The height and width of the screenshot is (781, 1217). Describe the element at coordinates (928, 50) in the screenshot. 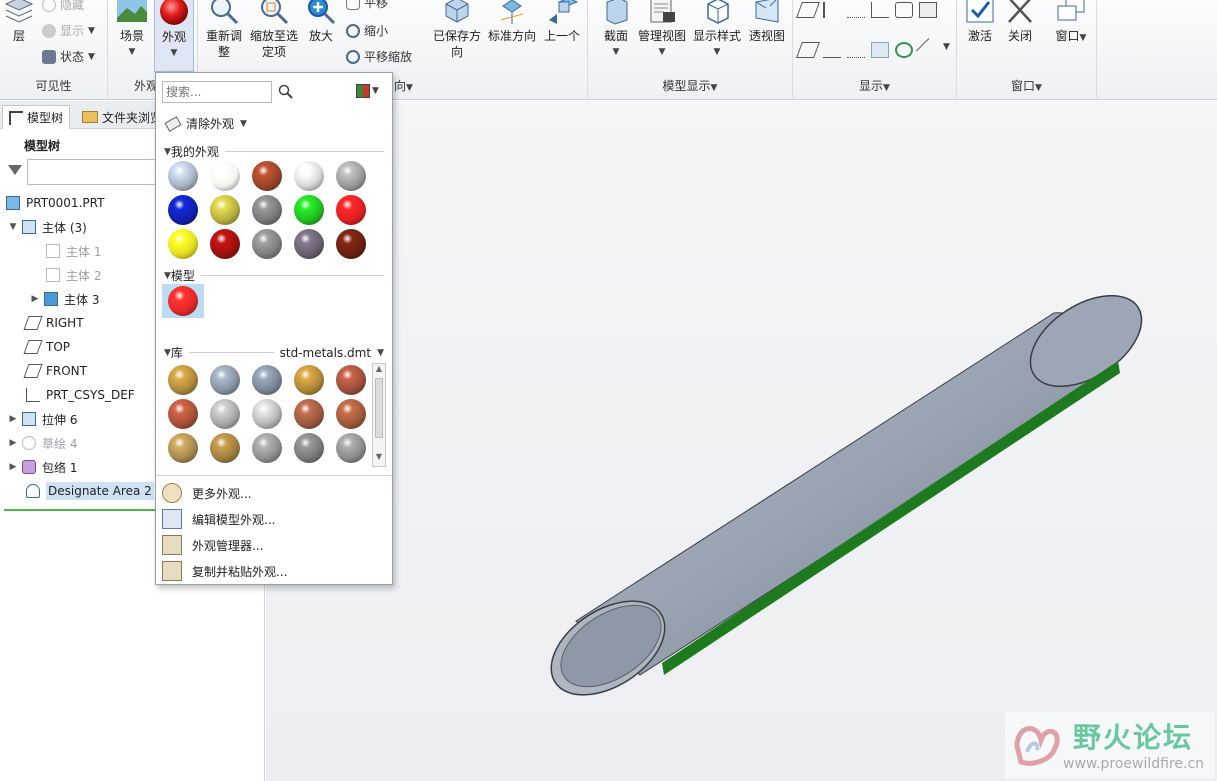

I see `3d-notes-icon` at that location.